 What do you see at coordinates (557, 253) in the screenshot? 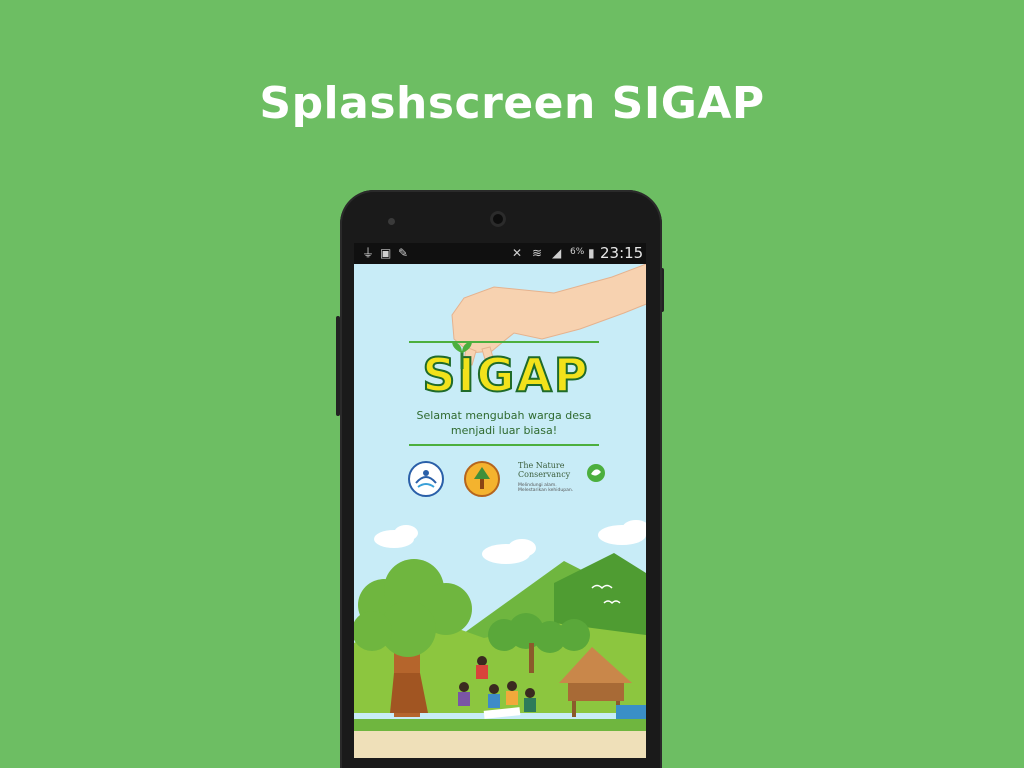
I see `signal-icon: ◢` at bounding box center [557, 253].